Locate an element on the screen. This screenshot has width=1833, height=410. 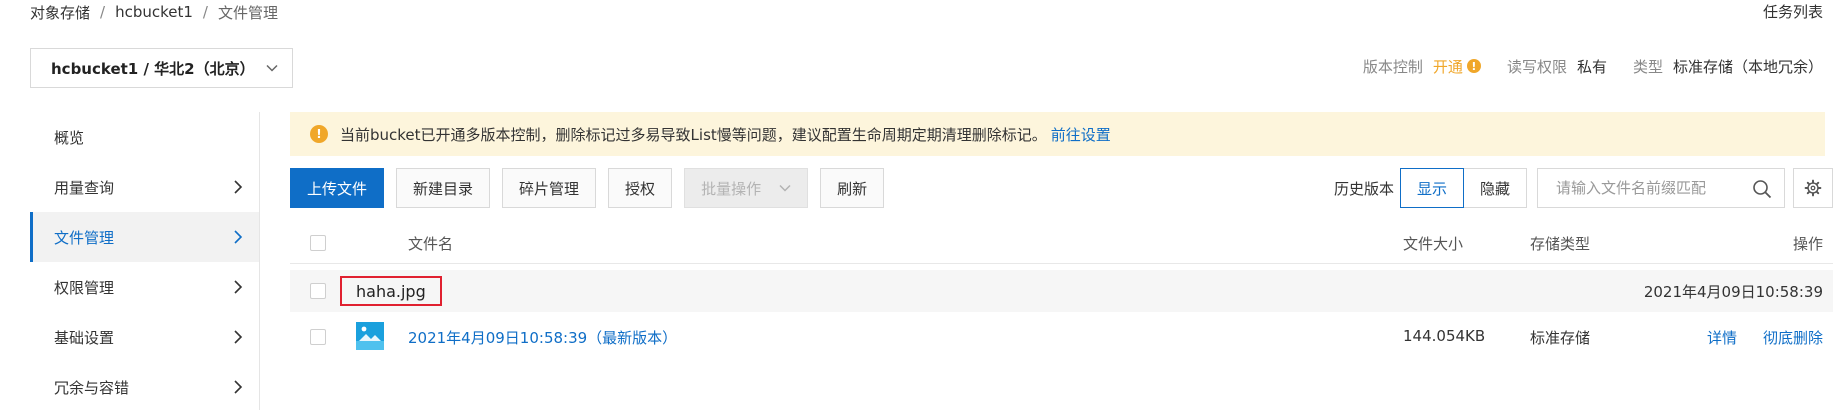
sidebar-item-usage: 用量查询 is located at coordinates (144, 187).